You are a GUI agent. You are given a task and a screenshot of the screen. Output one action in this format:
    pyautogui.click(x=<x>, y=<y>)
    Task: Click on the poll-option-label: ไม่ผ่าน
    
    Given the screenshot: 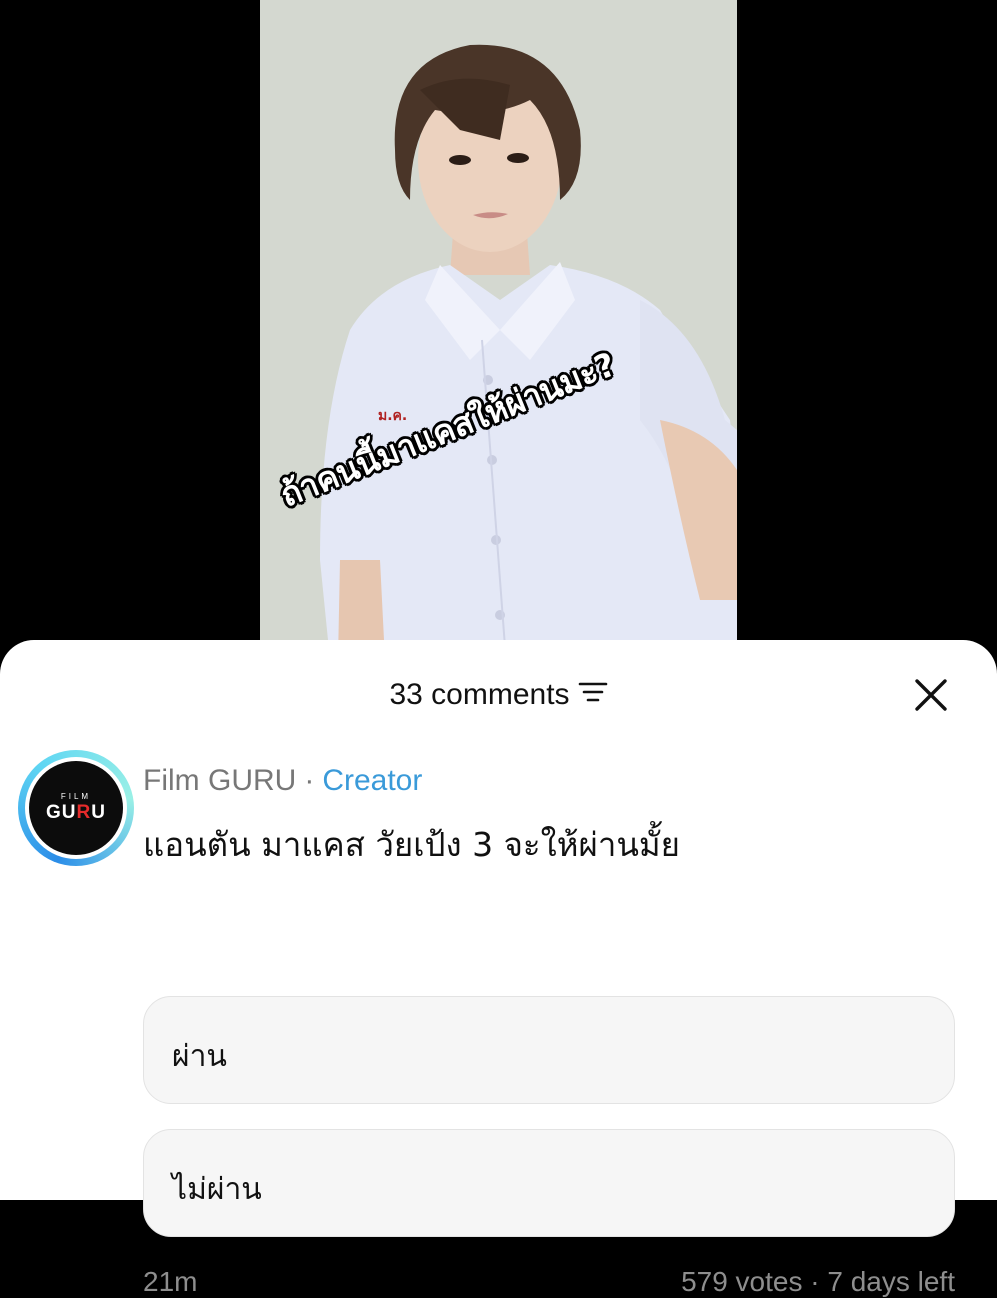 What is the action you would take?
    pyautogui.click(x=217, y=1189)
    